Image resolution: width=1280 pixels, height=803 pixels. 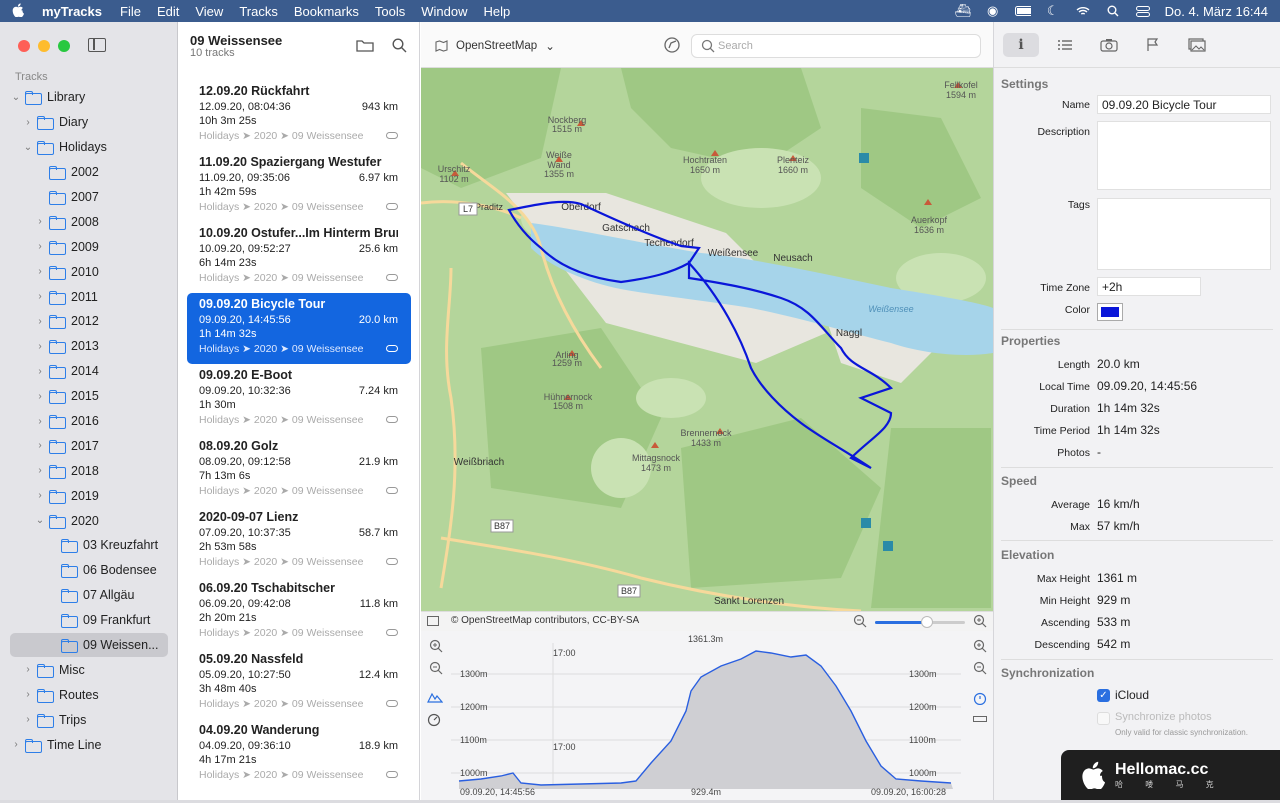 I want to click on menu-clock: Do. 4. März 16:44, so click(x=1216, y=11).